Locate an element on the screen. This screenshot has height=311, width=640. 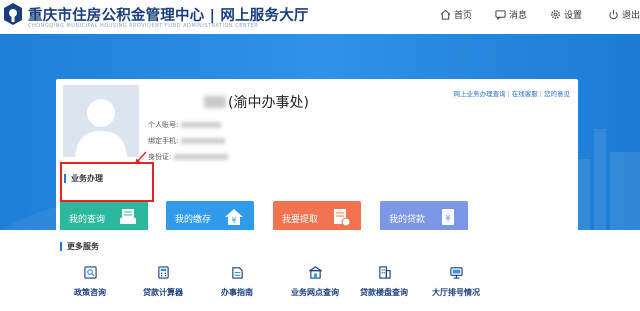
account-redacted is located at coordinates (201, 125).